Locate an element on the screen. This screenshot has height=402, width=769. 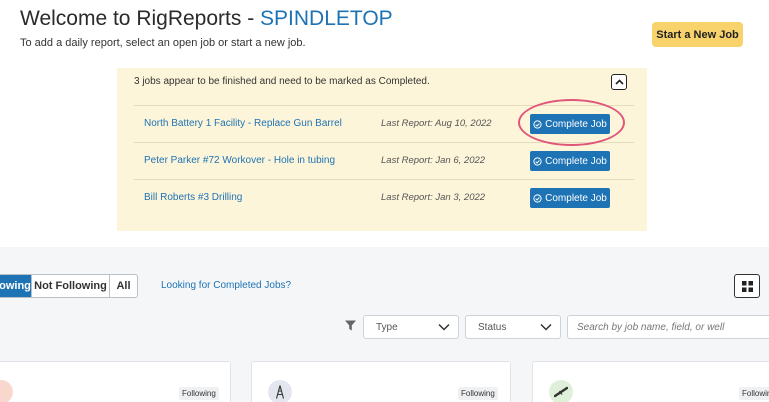
page-title: Welcome to RigReports - SPINDLETOP is located at coordinates (206, 19).